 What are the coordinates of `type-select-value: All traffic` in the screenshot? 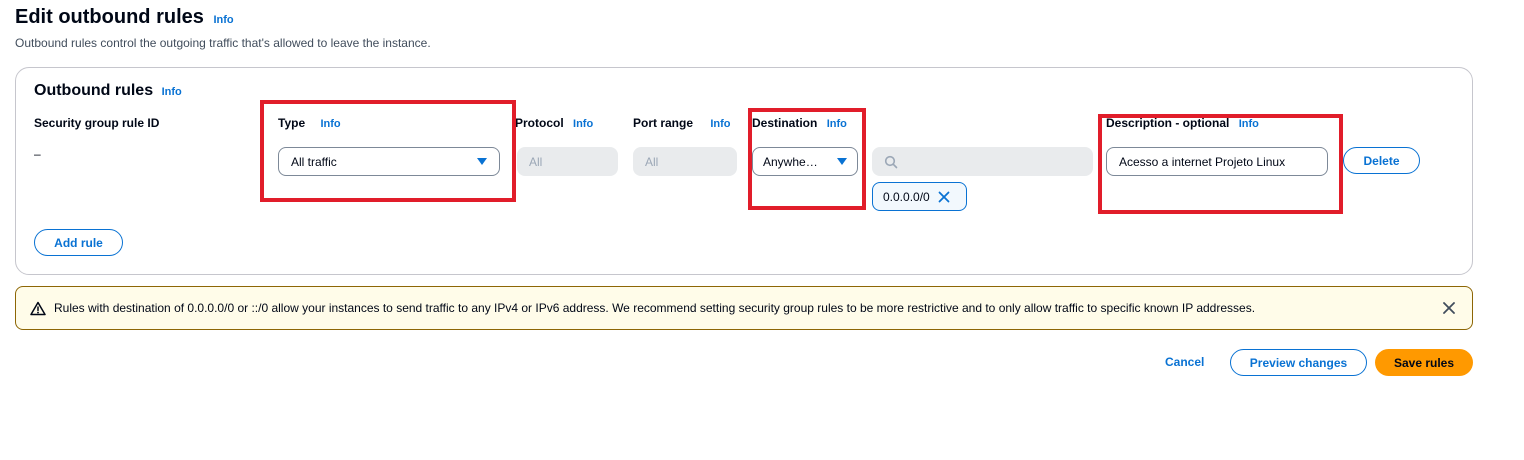 It's located at (314, 161).